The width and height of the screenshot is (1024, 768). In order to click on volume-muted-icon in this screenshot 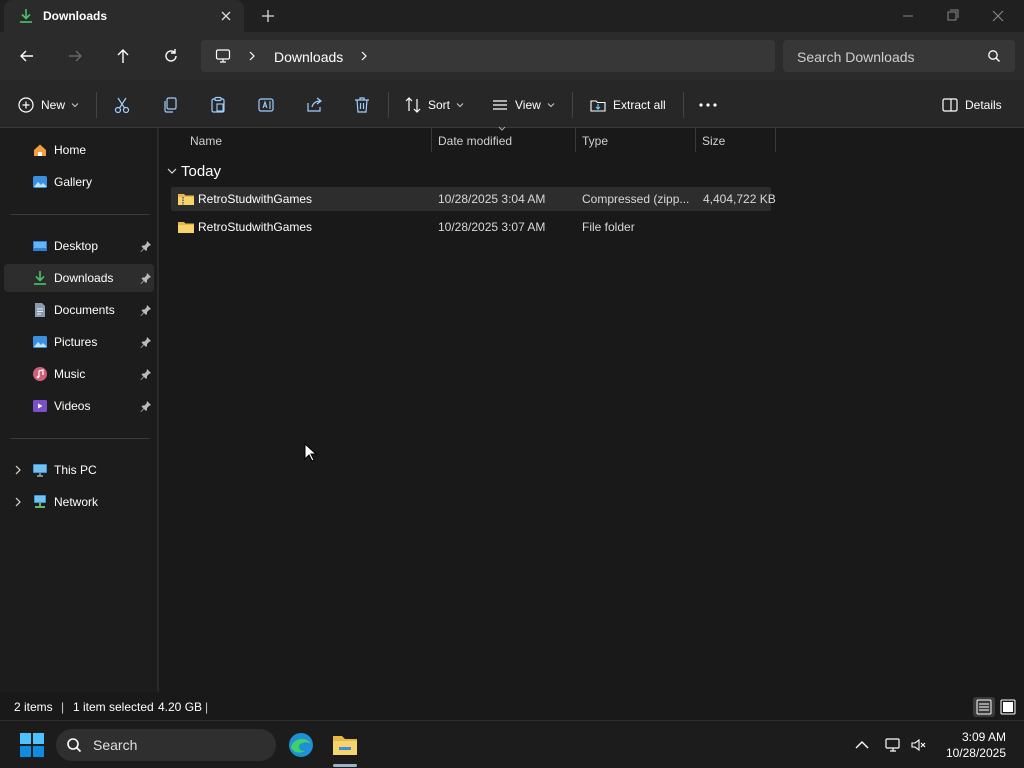, I will do `click(919, 745)`.